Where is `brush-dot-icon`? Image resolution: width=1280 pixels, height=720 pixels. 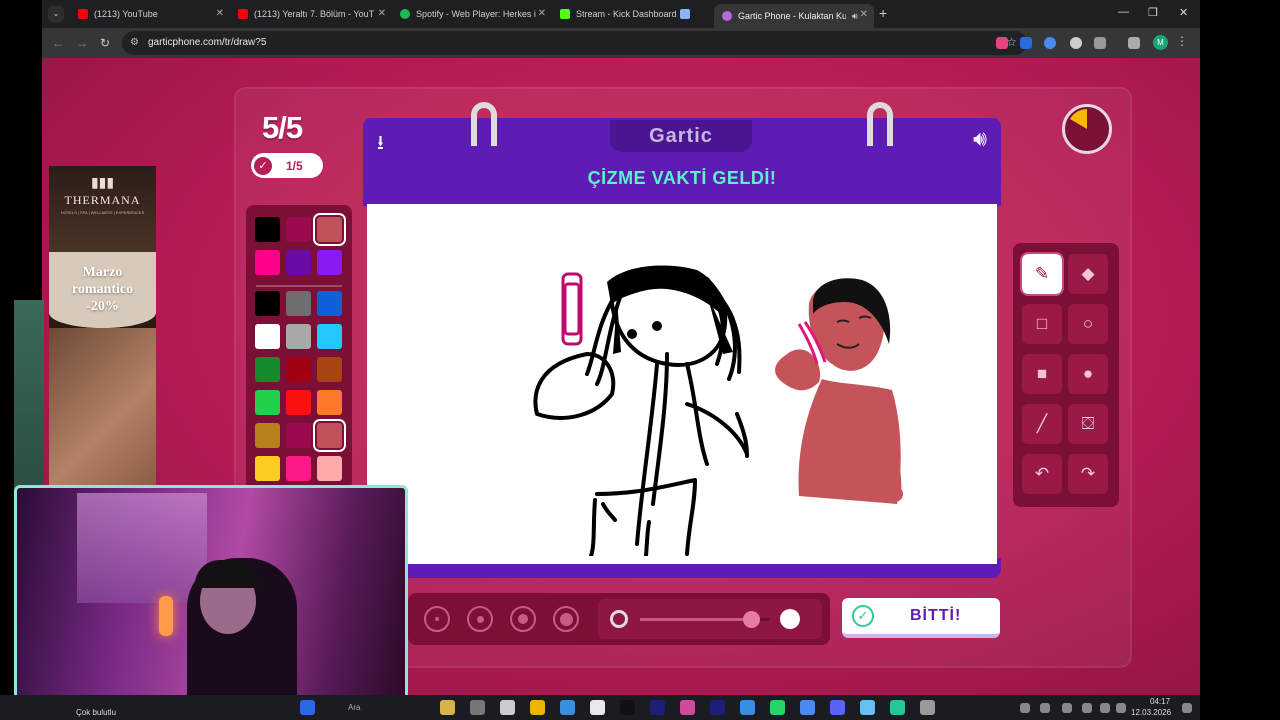
brush-dot-icon is located at coordinates (523, 619).